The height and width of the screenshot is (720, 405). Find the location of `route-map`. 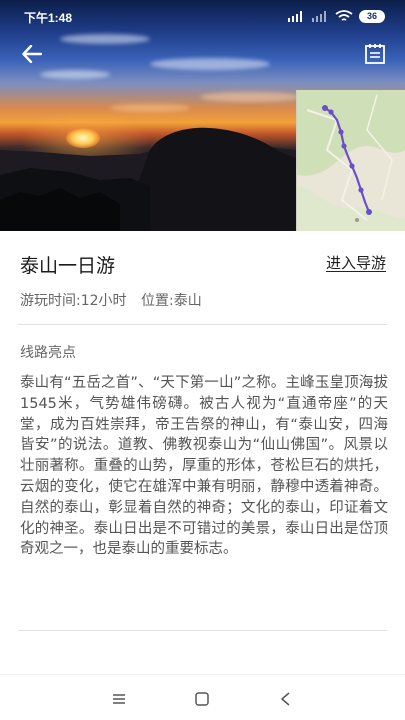

route-map is located at coordinates (351, 160).